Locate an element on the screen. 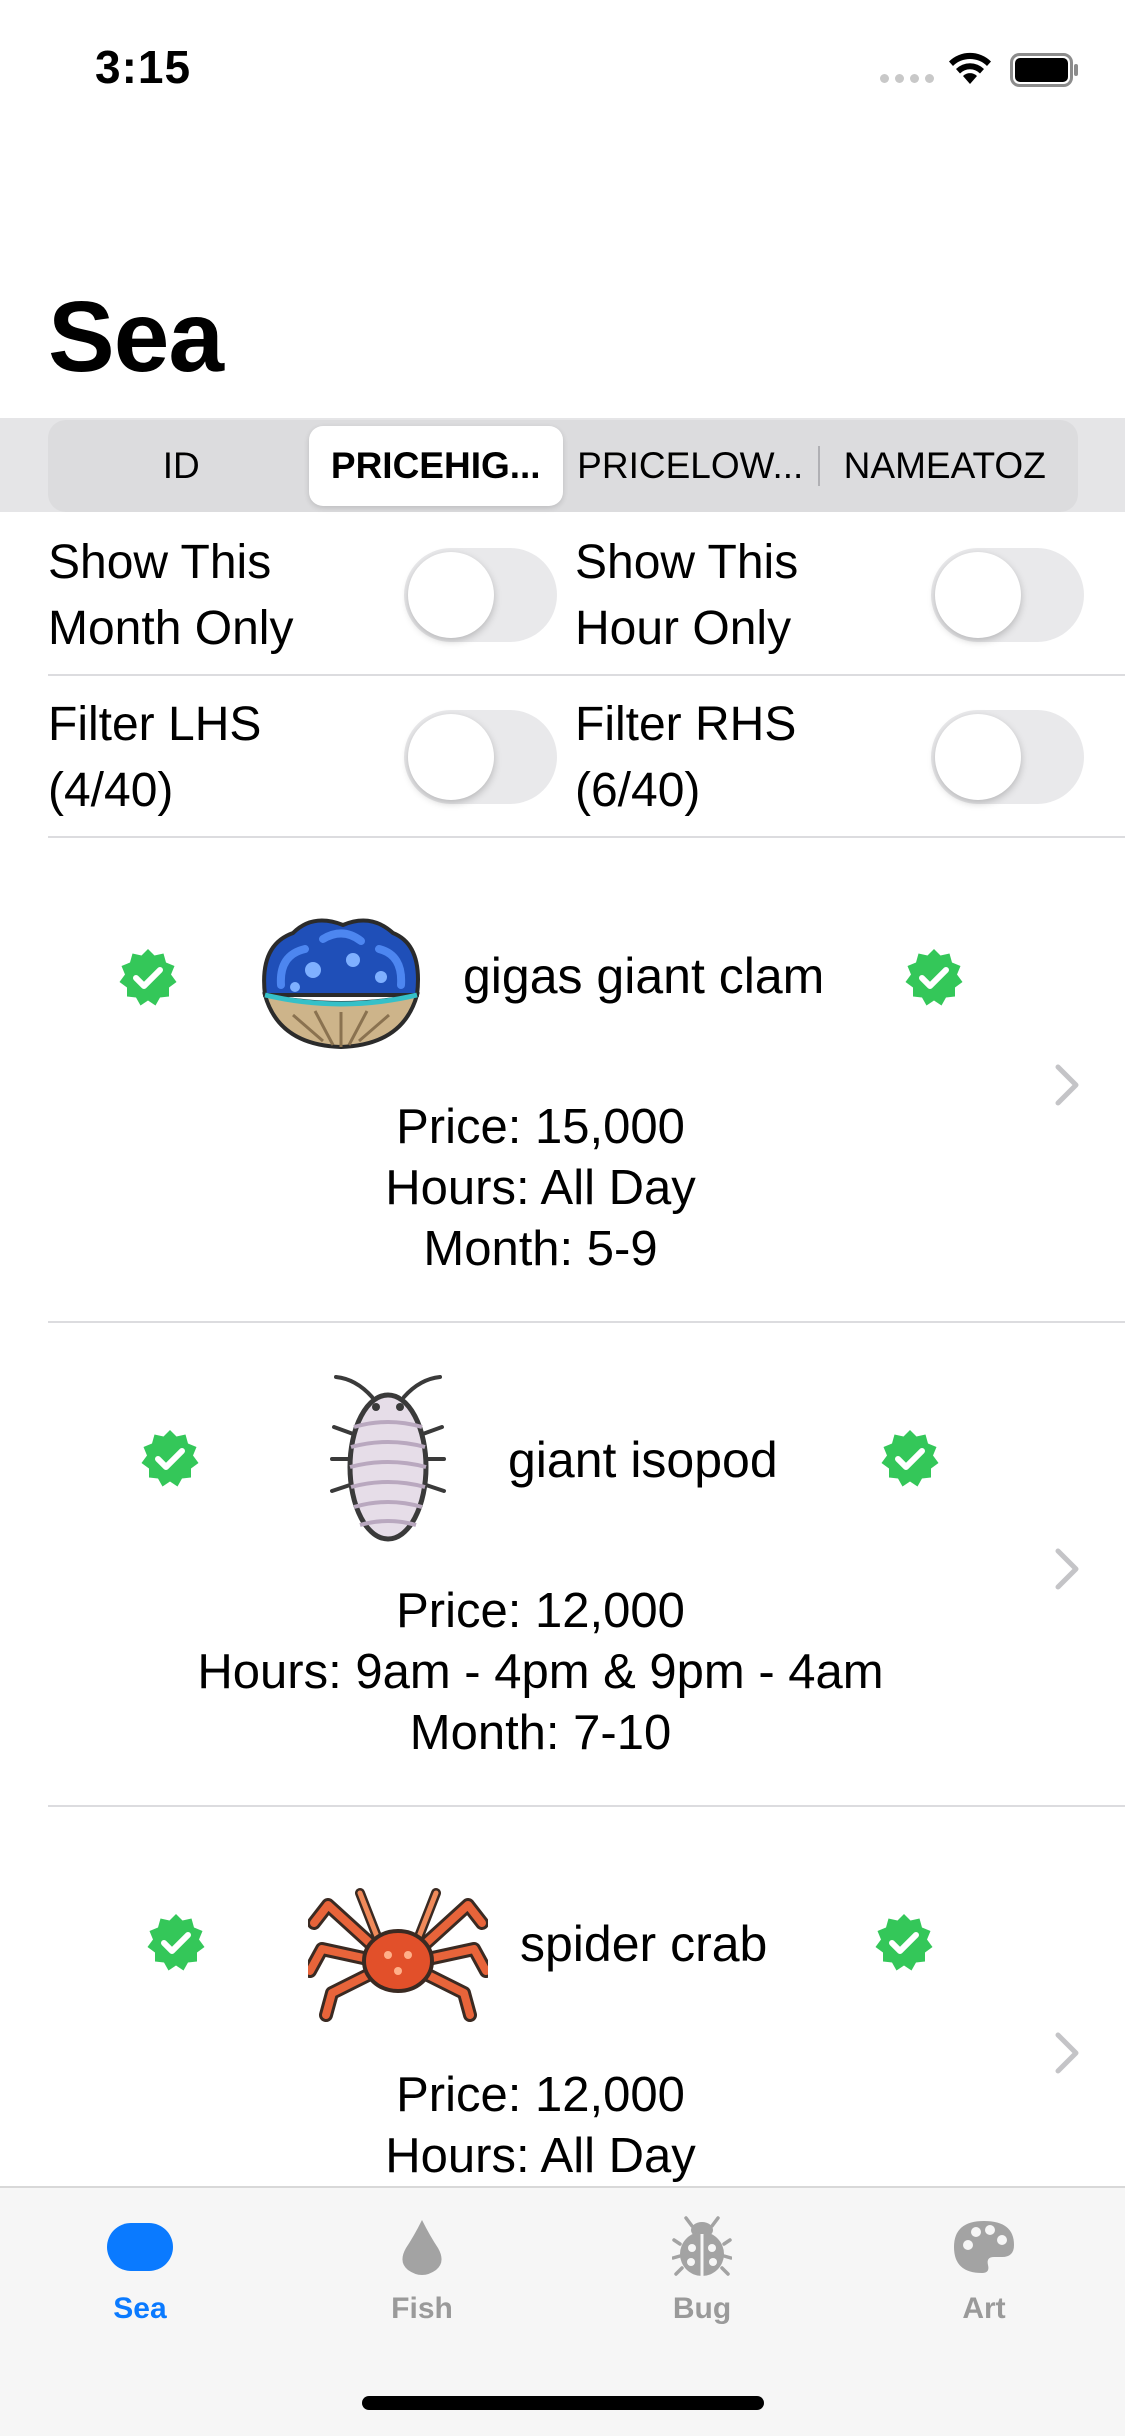 The height and width of the screenshot is (2436, 1125). isopod-icon is located at coordinates (388, 1458).